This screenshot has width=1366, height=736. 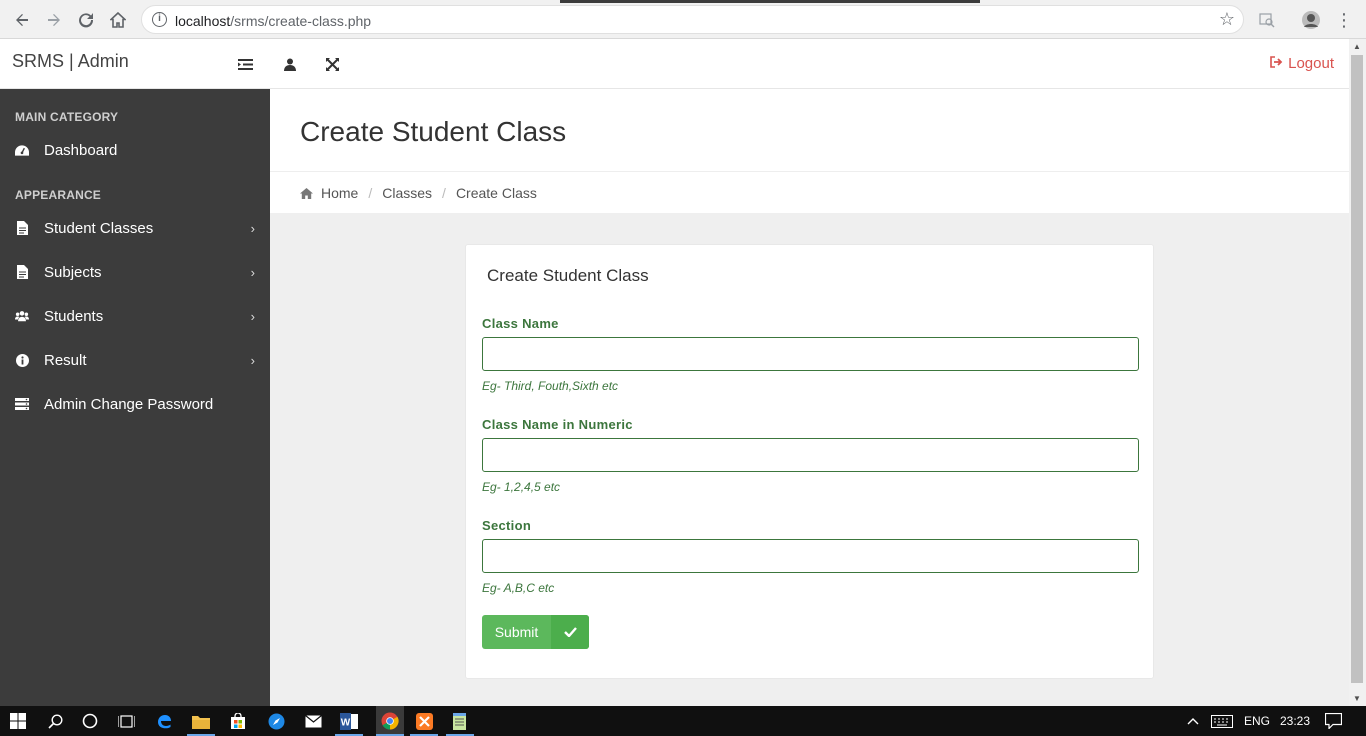 I want to click on sidebar-item-students: Students ›, so click(x=135, y=316).